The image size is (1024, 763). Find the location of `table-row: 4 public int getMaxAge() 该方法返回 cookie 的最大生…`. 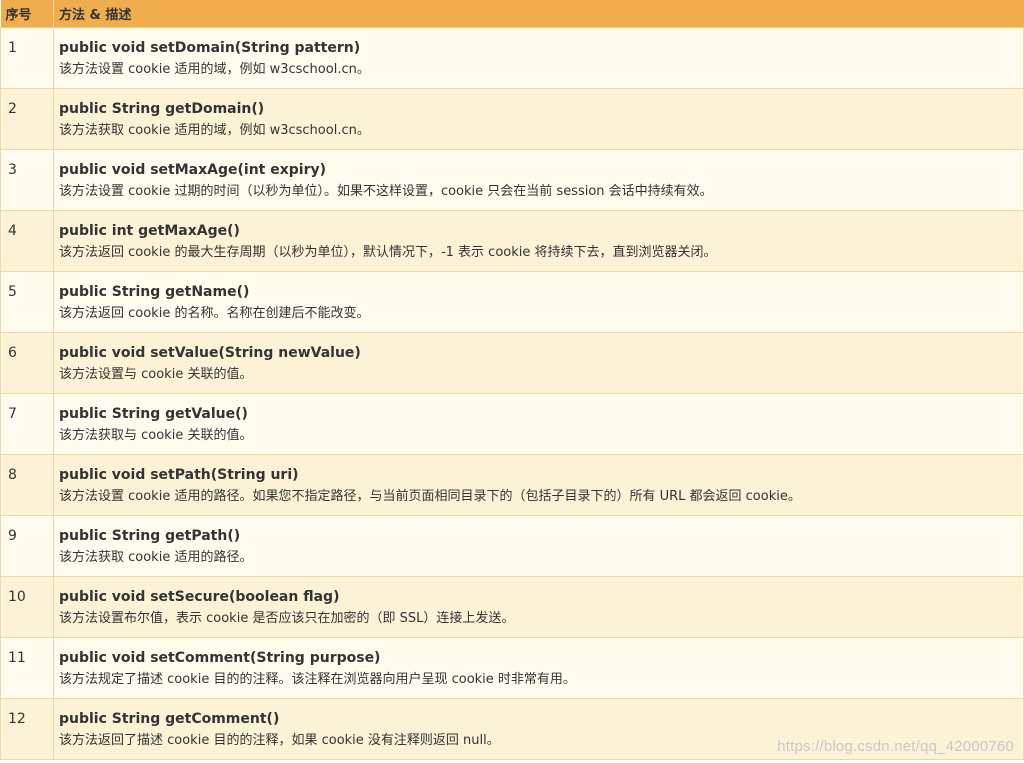

table-row: 4 public int getMaxAge() 该方法返回 cookie 的最大生… is located at coordinates (512, 241).